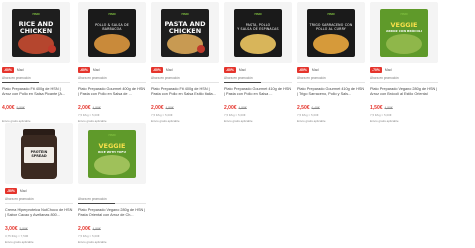  I want to click on product-box-image: HSN RICE AND CHICKEN, so click(36, 32).